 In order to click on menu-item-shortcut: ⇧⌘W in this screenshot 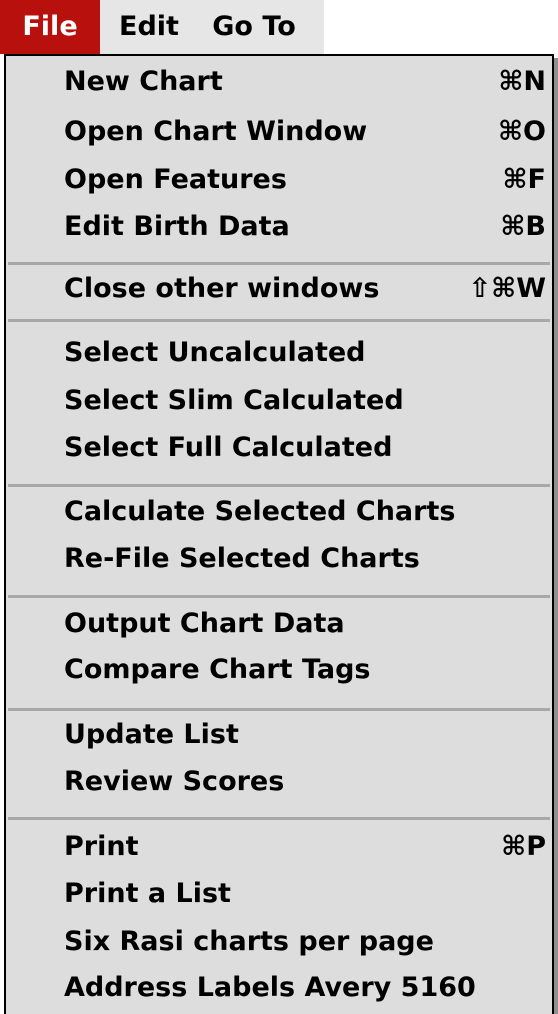, I will do `click(507, 288)`.